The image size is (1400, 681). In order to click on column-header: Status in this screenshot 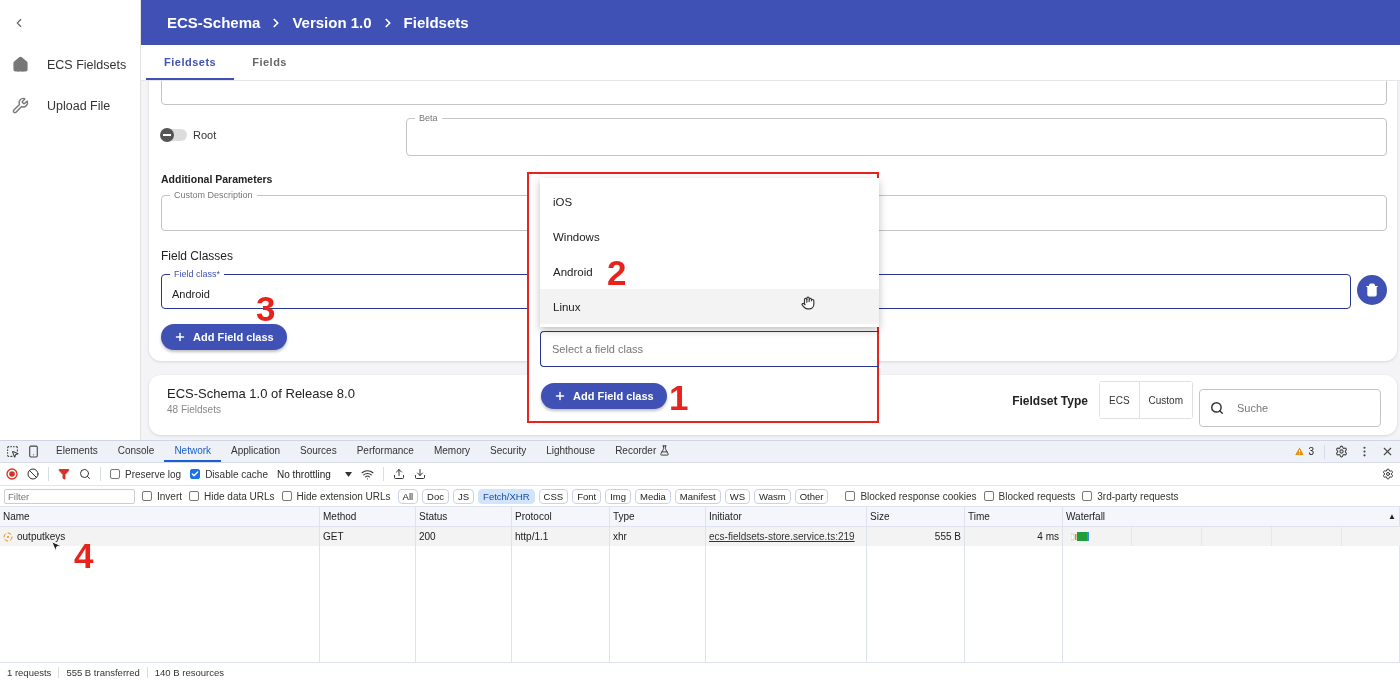, I will do `click(464, 517)`.